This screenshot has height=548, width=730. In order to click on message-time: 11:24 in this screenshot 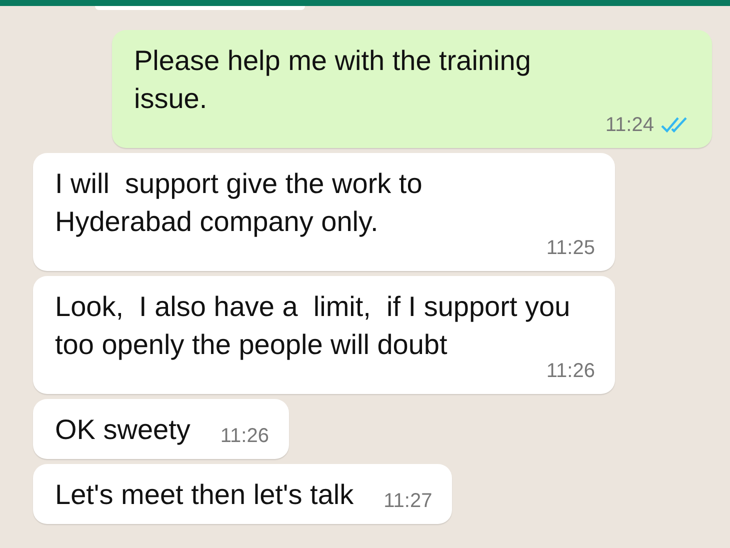, I will do `click(629, 125)`.